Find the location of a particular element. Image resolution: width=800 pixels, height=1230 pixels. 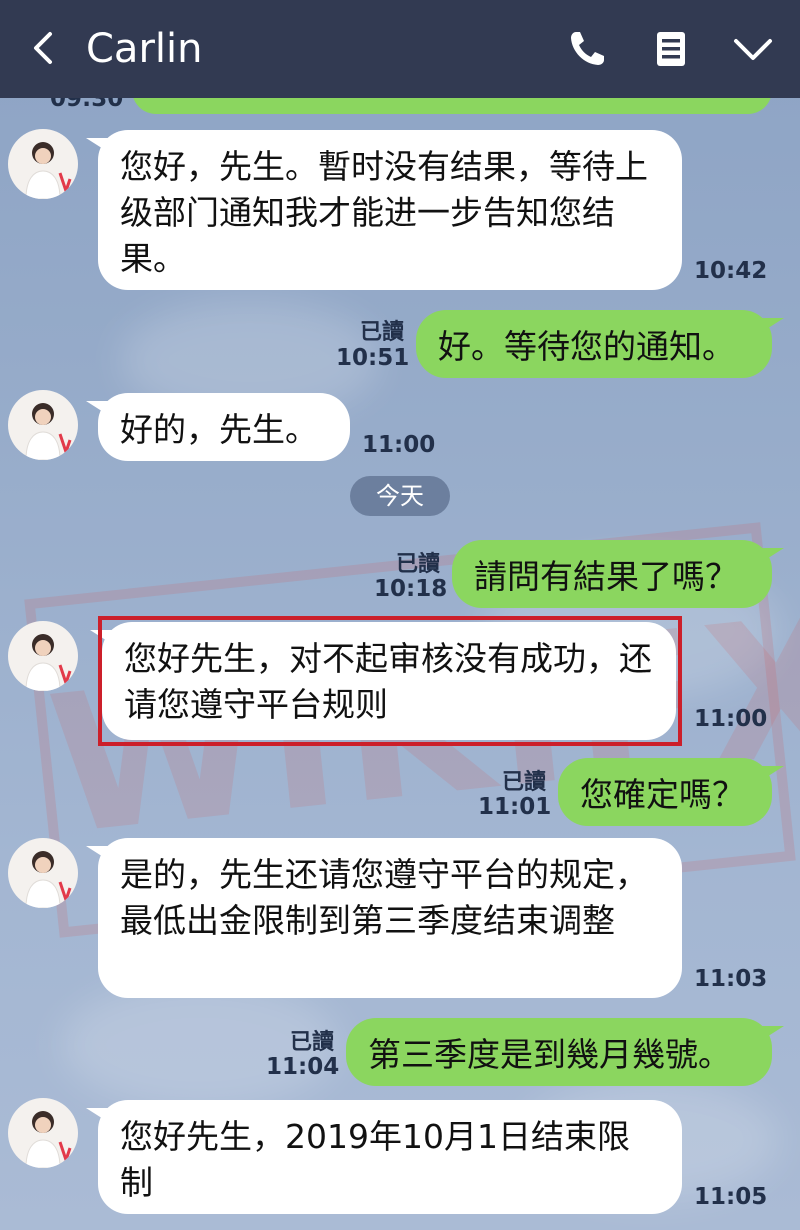

message-bubble-outgoing: 第三季度是到幾月幾號。 is located at coordinates (565, 1052).